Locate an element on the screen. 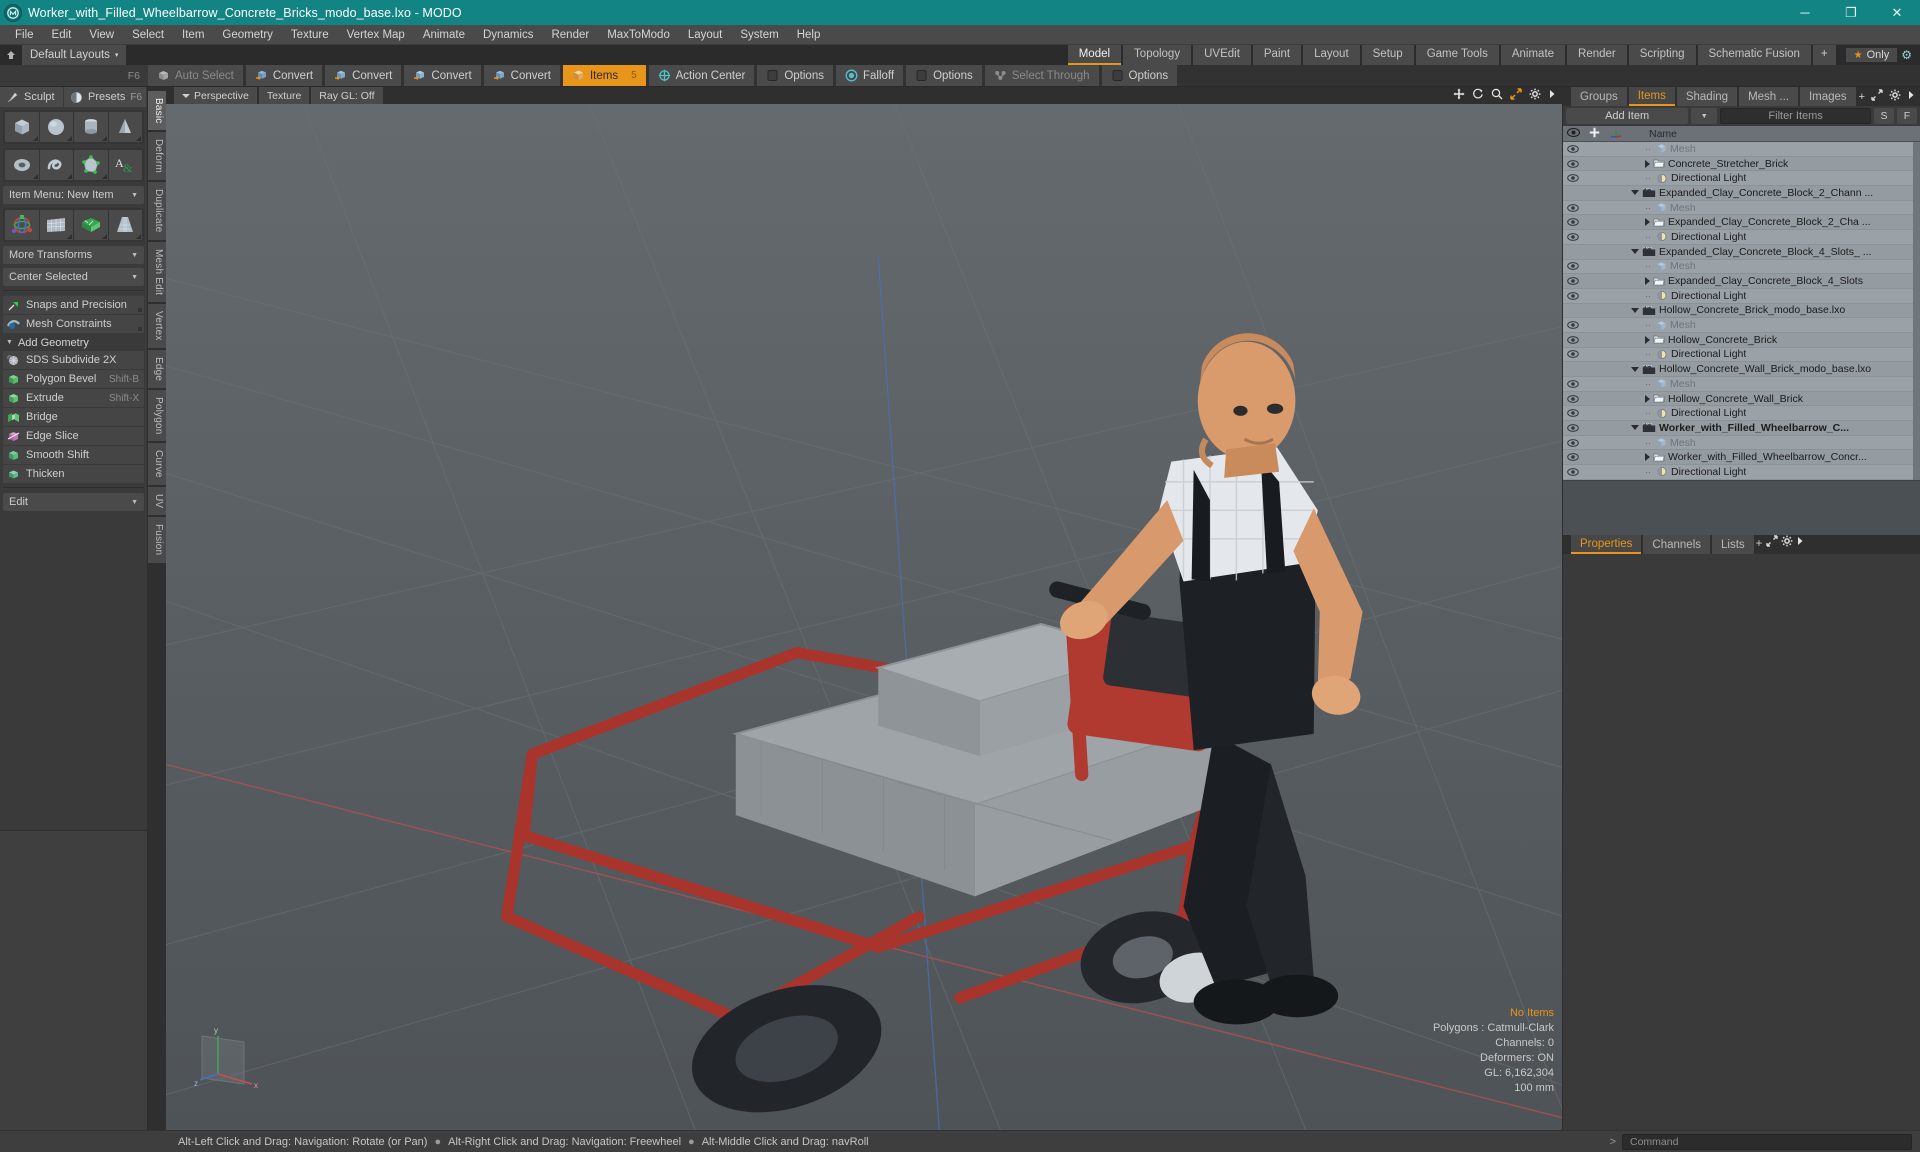  toolbar-button-select-through-10: Select Through is located at coordinates (1041, 75).